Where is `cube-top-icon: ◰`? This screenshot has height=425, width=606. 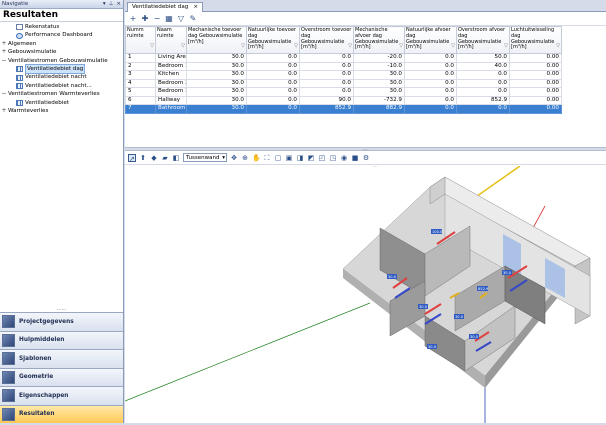 cube-top-icon: ◰ is located at coordinates (322, 158).